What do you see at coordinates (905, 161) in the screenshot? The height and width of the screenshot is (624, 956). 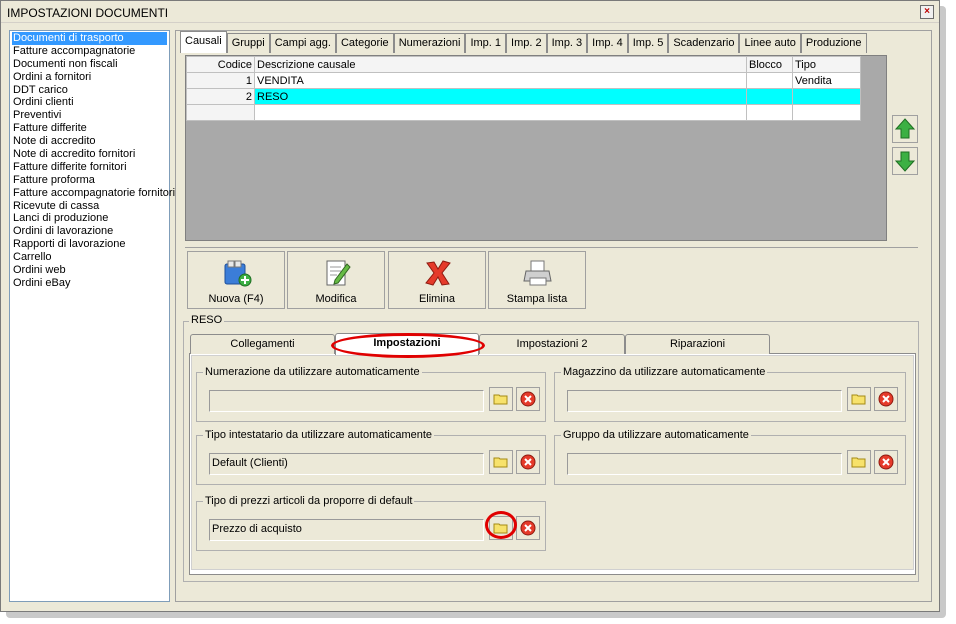 I see `move-down-button` at bounding box center [905, 161].